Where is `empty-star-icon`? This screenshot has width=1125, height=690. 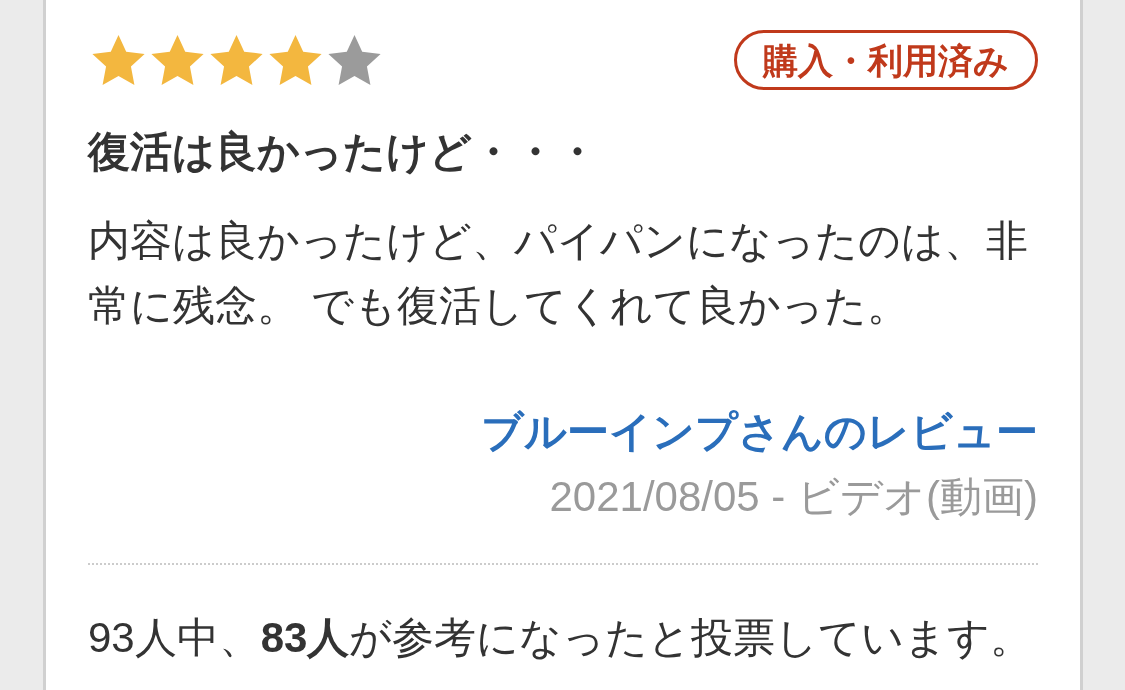
empty-star-icon is located at coordinates (354, 60).